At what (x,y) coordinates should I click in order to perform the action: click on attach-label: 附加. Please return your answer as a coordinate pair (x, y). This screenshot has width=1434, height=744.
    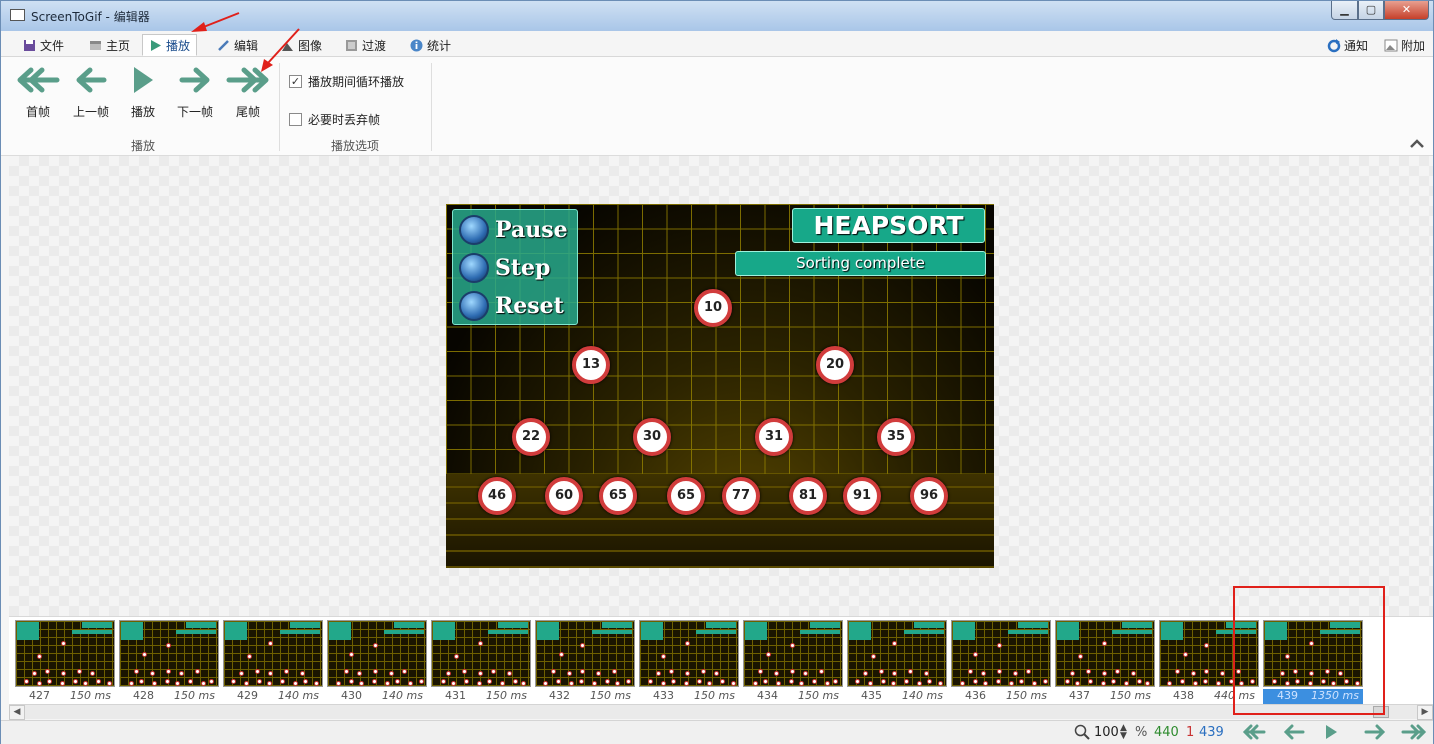
    Looking at the image, I should click on (1413, 45).